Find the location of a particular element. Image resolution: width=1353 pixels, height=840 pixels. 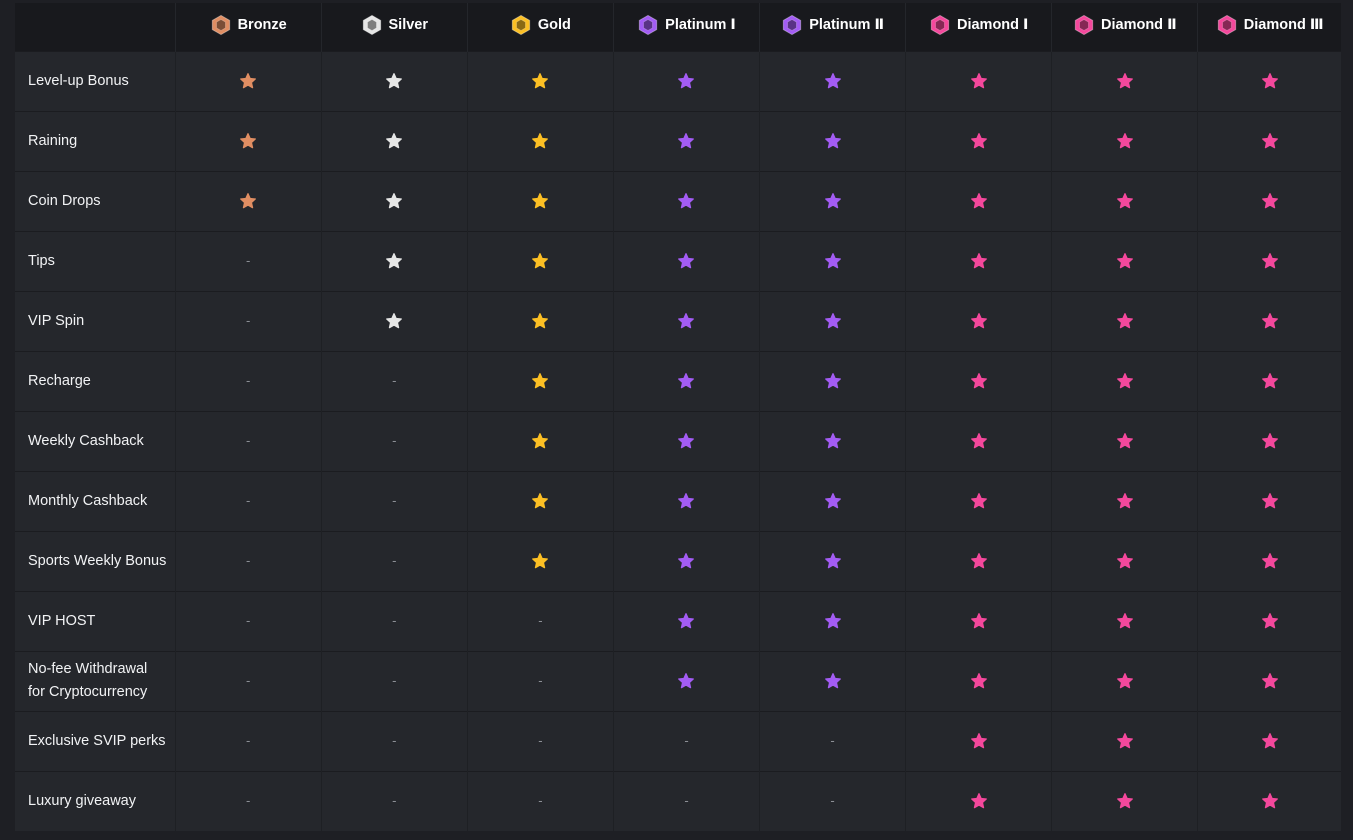

tier-header-platinum-1: Platinum Ⅰ is located at coordinates (687, 27).